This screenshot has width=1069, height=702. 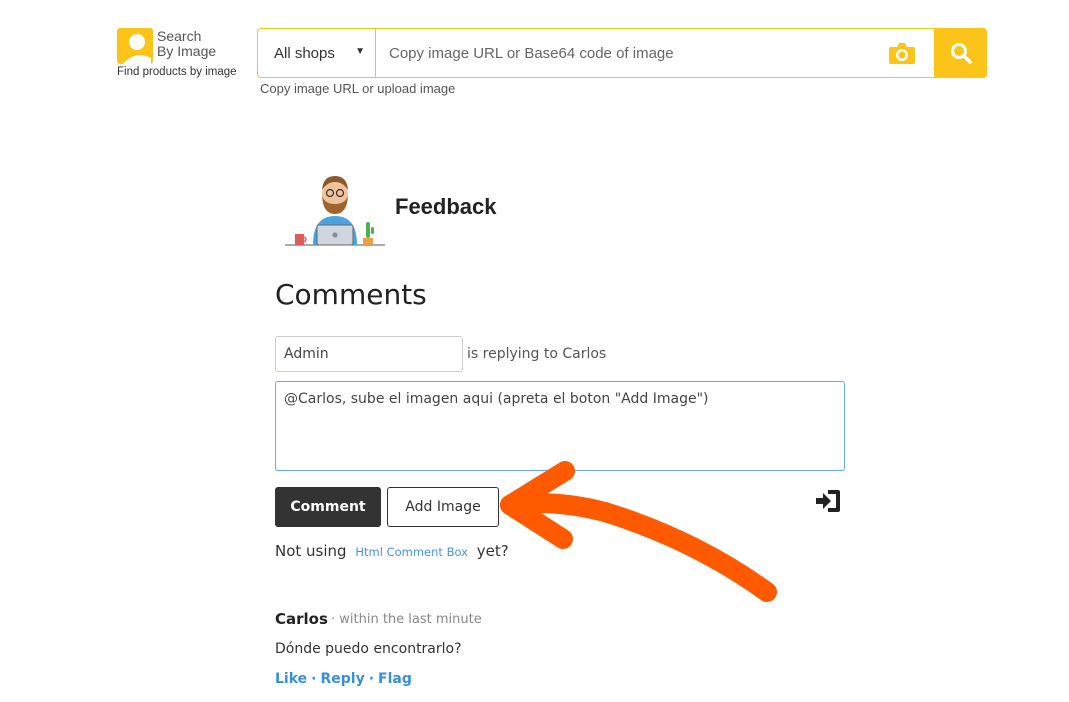 I want to click on feedback-title: Feedback, so click(x=446, y=206).